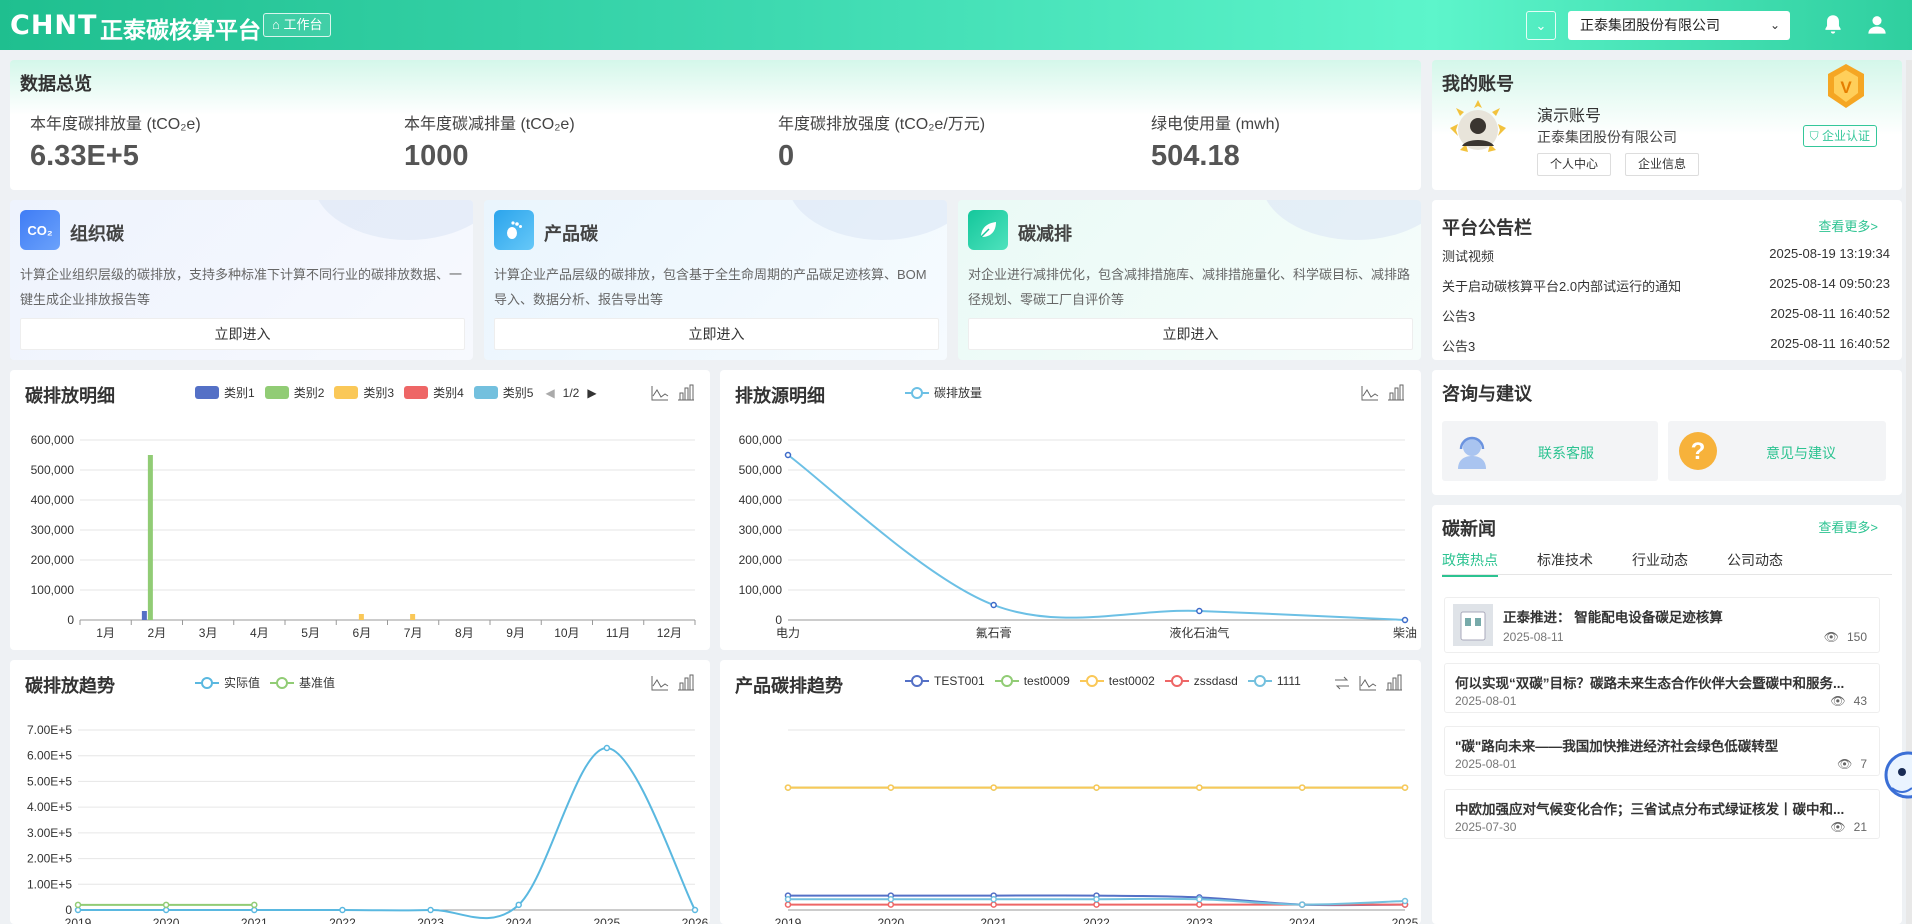 The height and width of the screenshot is (924, 1912). I want to click on collapse-toggle-button: ⌄, so click(1541, 25).